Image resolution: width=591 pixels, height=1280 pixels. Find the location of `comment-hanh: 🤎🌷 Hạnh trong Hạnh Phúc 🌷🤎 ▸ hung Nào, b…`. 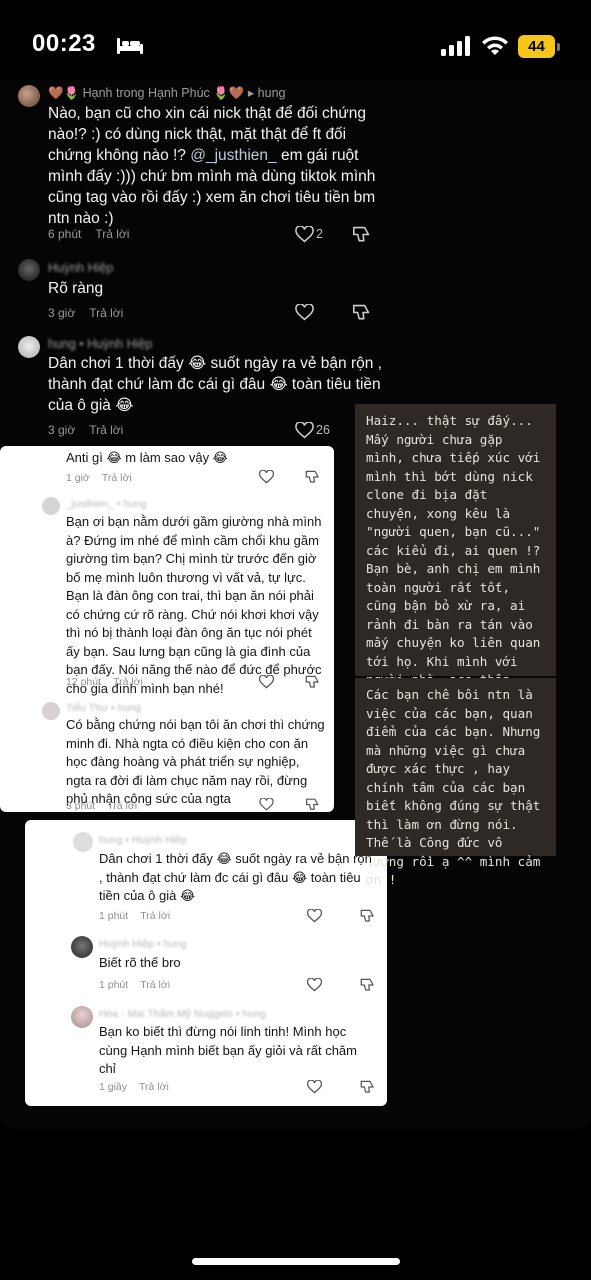

comment-hanh: 🤎🌷 Hạnh trong Hạnh Phúc 🌷🤎 ▸ hung Nào, b… is located at coordinates (195, 167).